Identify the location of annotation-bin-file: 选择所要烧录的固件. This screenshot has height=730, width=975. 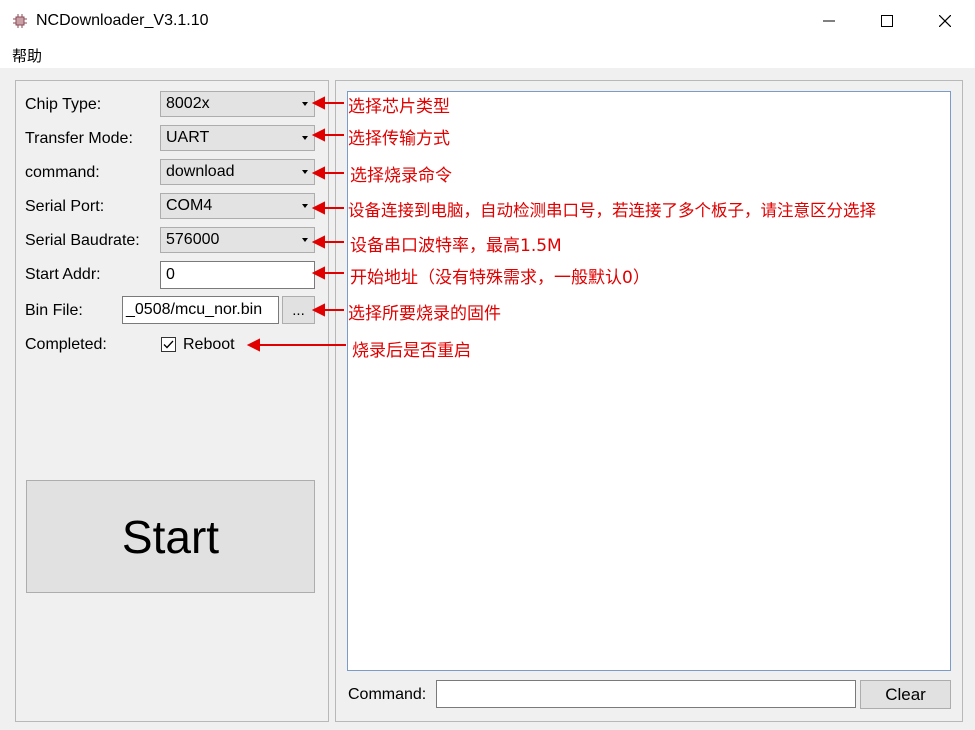
(424, 314).